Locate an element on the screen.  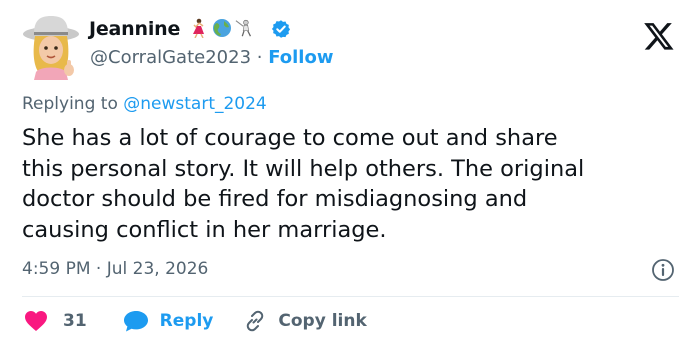
display-name: Jeannine is located at coordinates (134, 29).